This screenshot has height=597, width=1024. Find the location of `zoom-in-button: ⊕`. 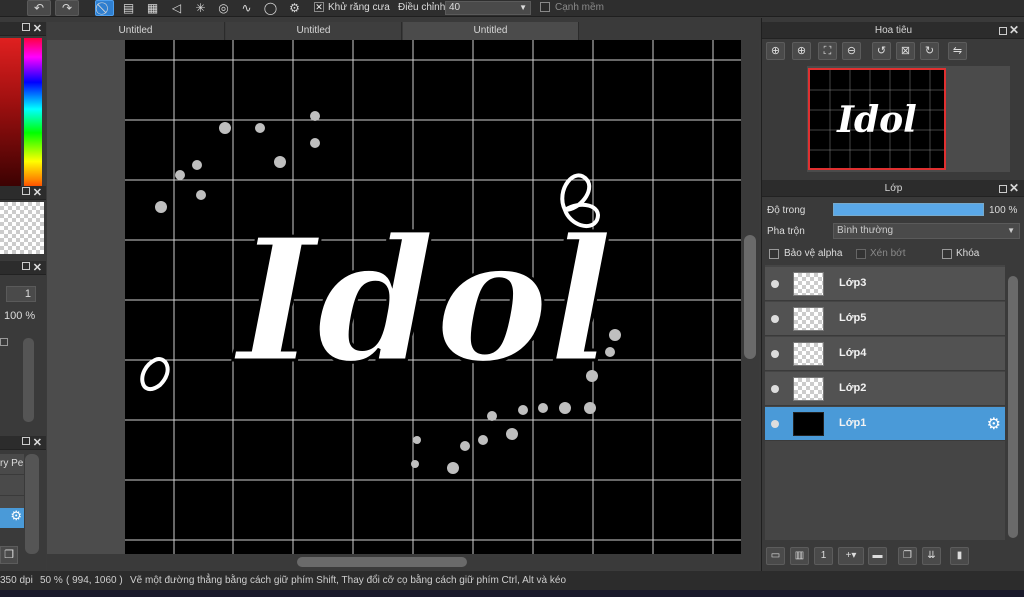

zoom-in-button: ⊕ is located at coordinates (775, 51).